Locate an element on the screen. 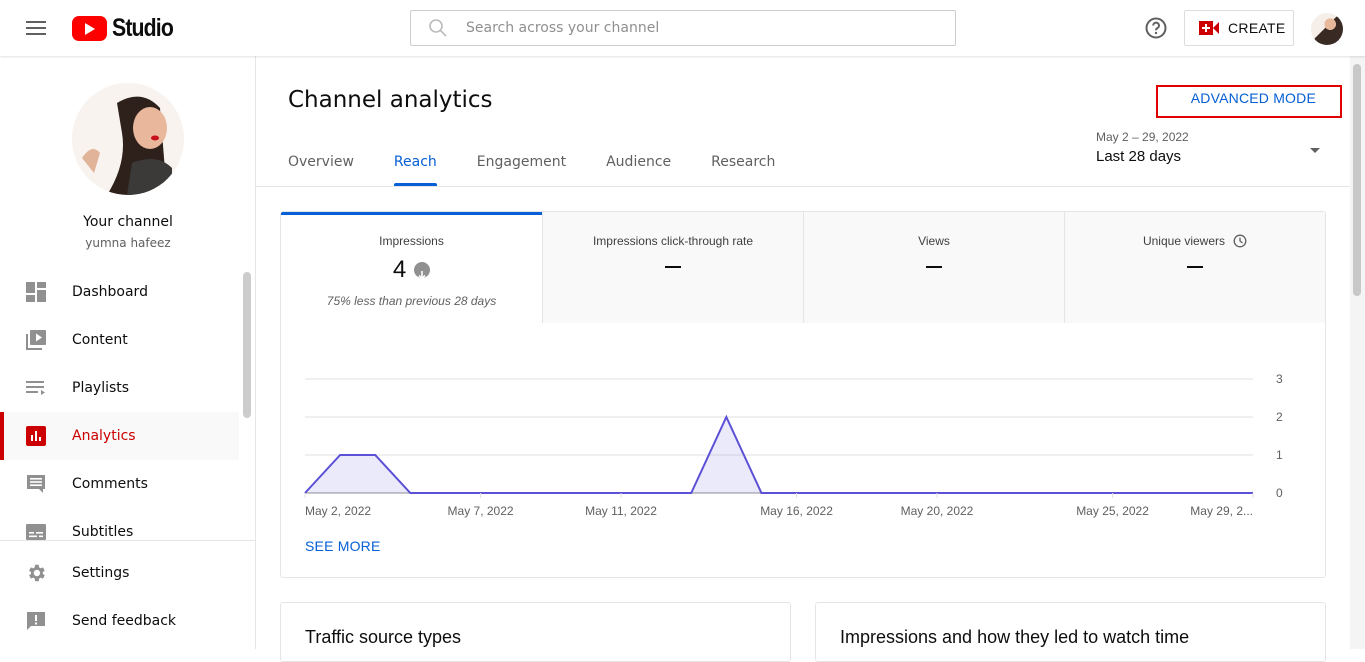 This screenshot has height=662, width=1365. sidebar-item-playlists: Playlists is located at coordinates (119, 388).